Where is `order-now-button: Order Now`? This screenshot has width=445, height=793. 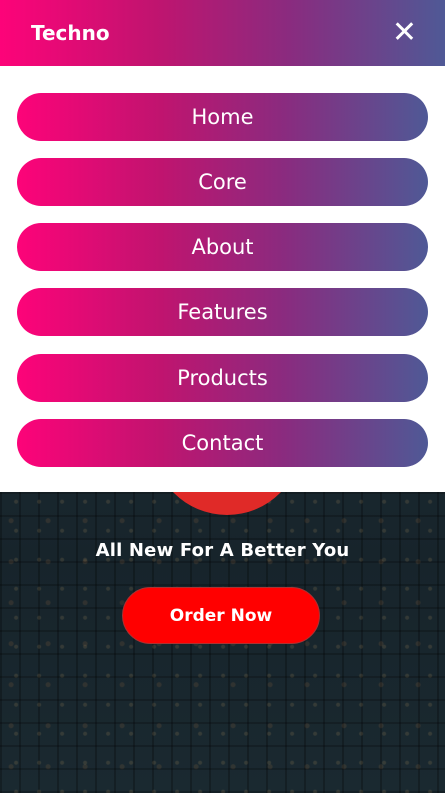
order-now-button: Order Now is located at coordinates (221, 615).